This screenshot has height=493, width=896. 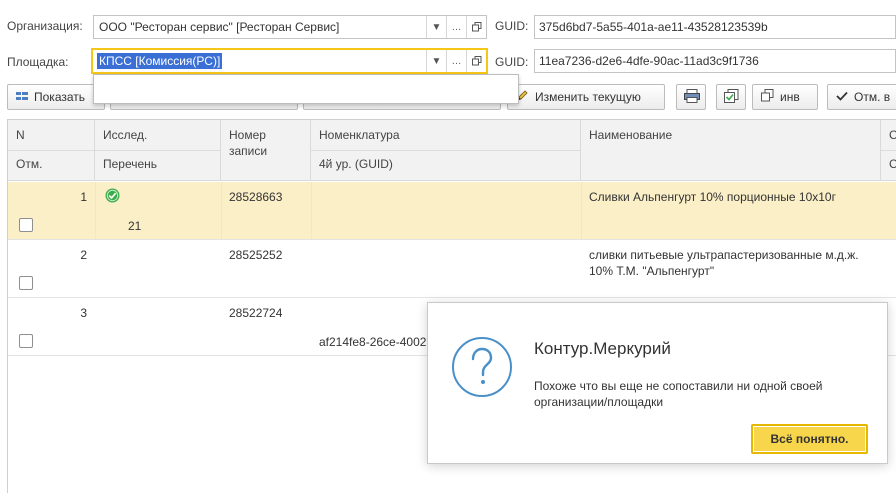 What do you see at coordinates (83, 197) in the screenshot?
I see `row-number: 1` at bounding box center [83, 197].